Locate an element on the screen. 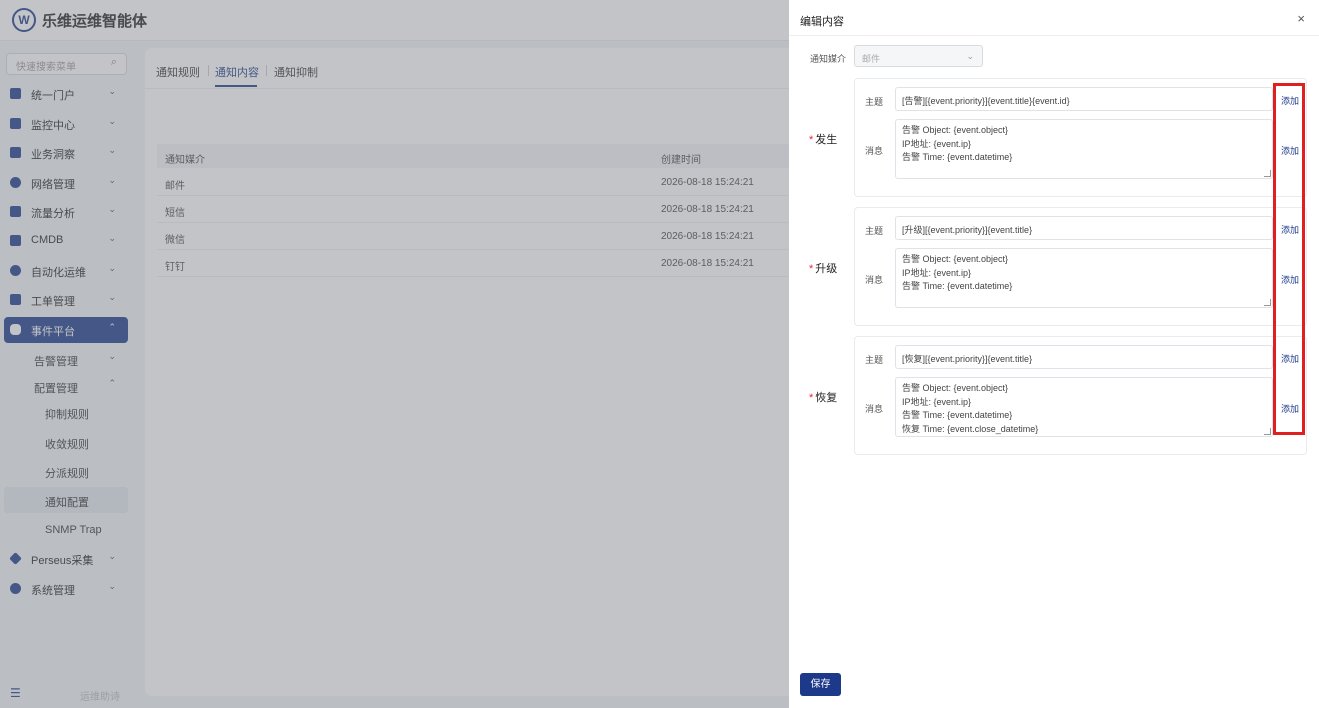 Image resolution: width=1319 pixels, height=708 pixels. section-label-recover: * 恢复 is located at coordinates (823, 397).